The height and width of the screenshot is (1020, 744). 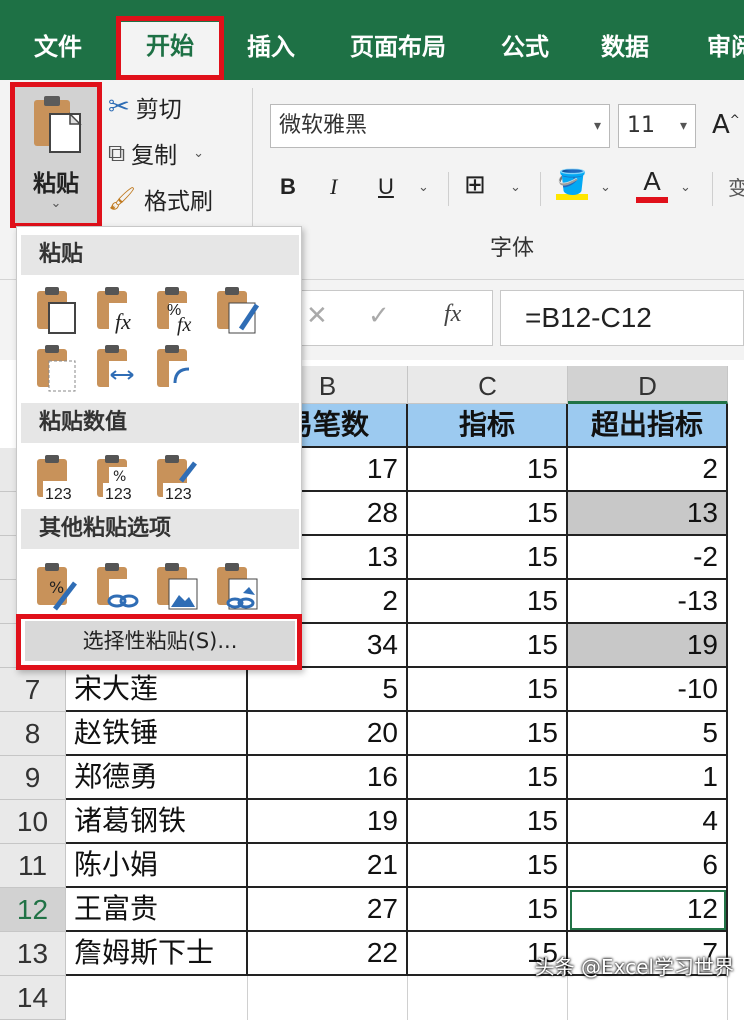 What do you see at coordinates (237, 311) in the screenshot?
I see `paste-keep-source-format-icon` at bounding box center [237, 311].